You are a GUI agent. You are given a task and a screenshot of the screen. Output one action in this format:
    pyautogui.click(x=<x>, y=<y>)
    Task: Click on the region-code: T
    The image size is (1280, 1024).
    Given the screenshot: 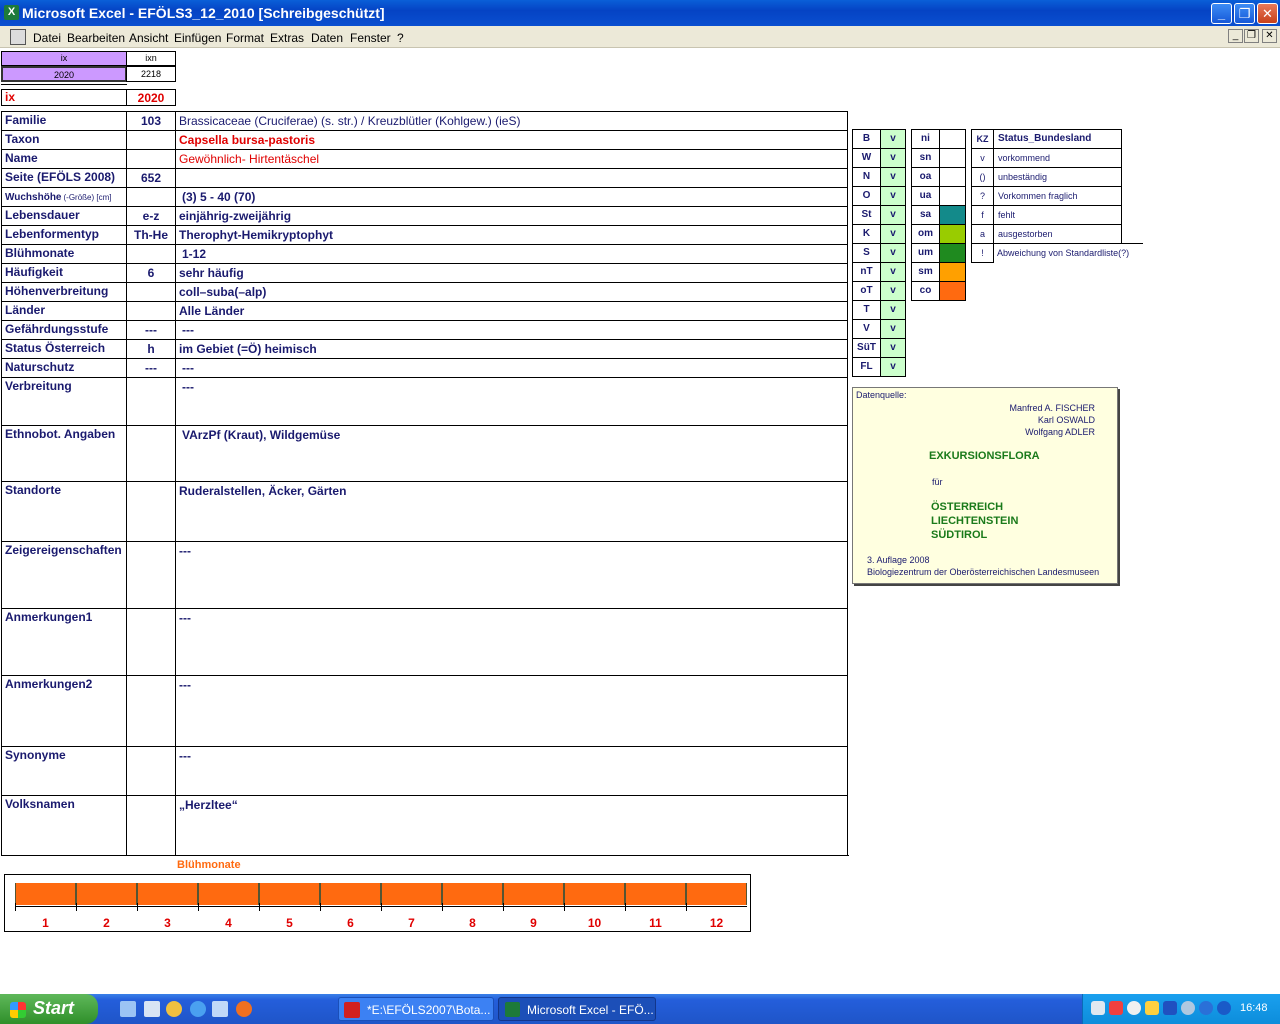 What is the action you would take?
    pyautogui.click(x=866, y=310)
    